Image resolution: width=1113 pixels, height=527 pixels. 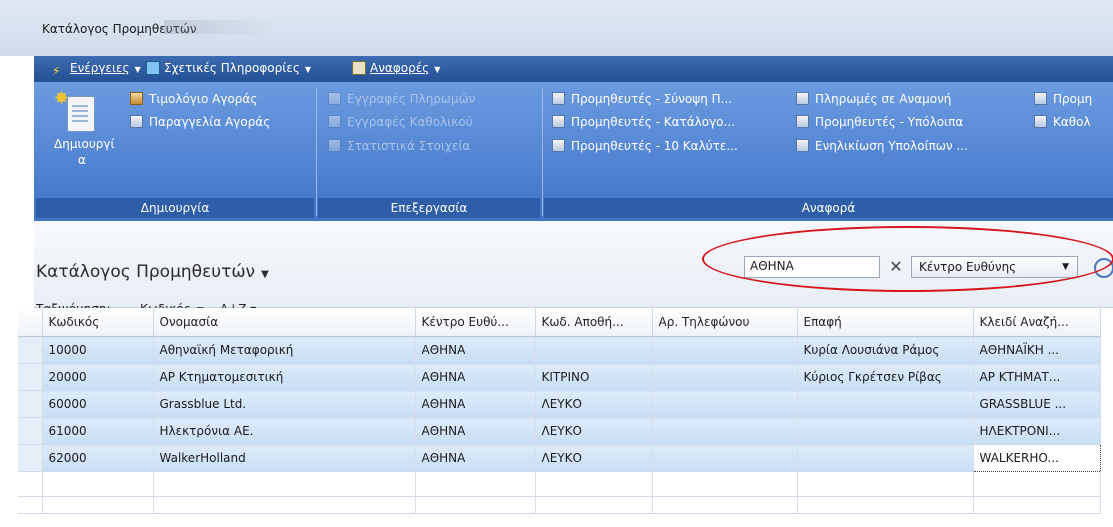 What do you see at coordinates (429, 208) in the screenshot?
I see `group-label-process: Επεξεργασία` at bounding box center [429, 208].